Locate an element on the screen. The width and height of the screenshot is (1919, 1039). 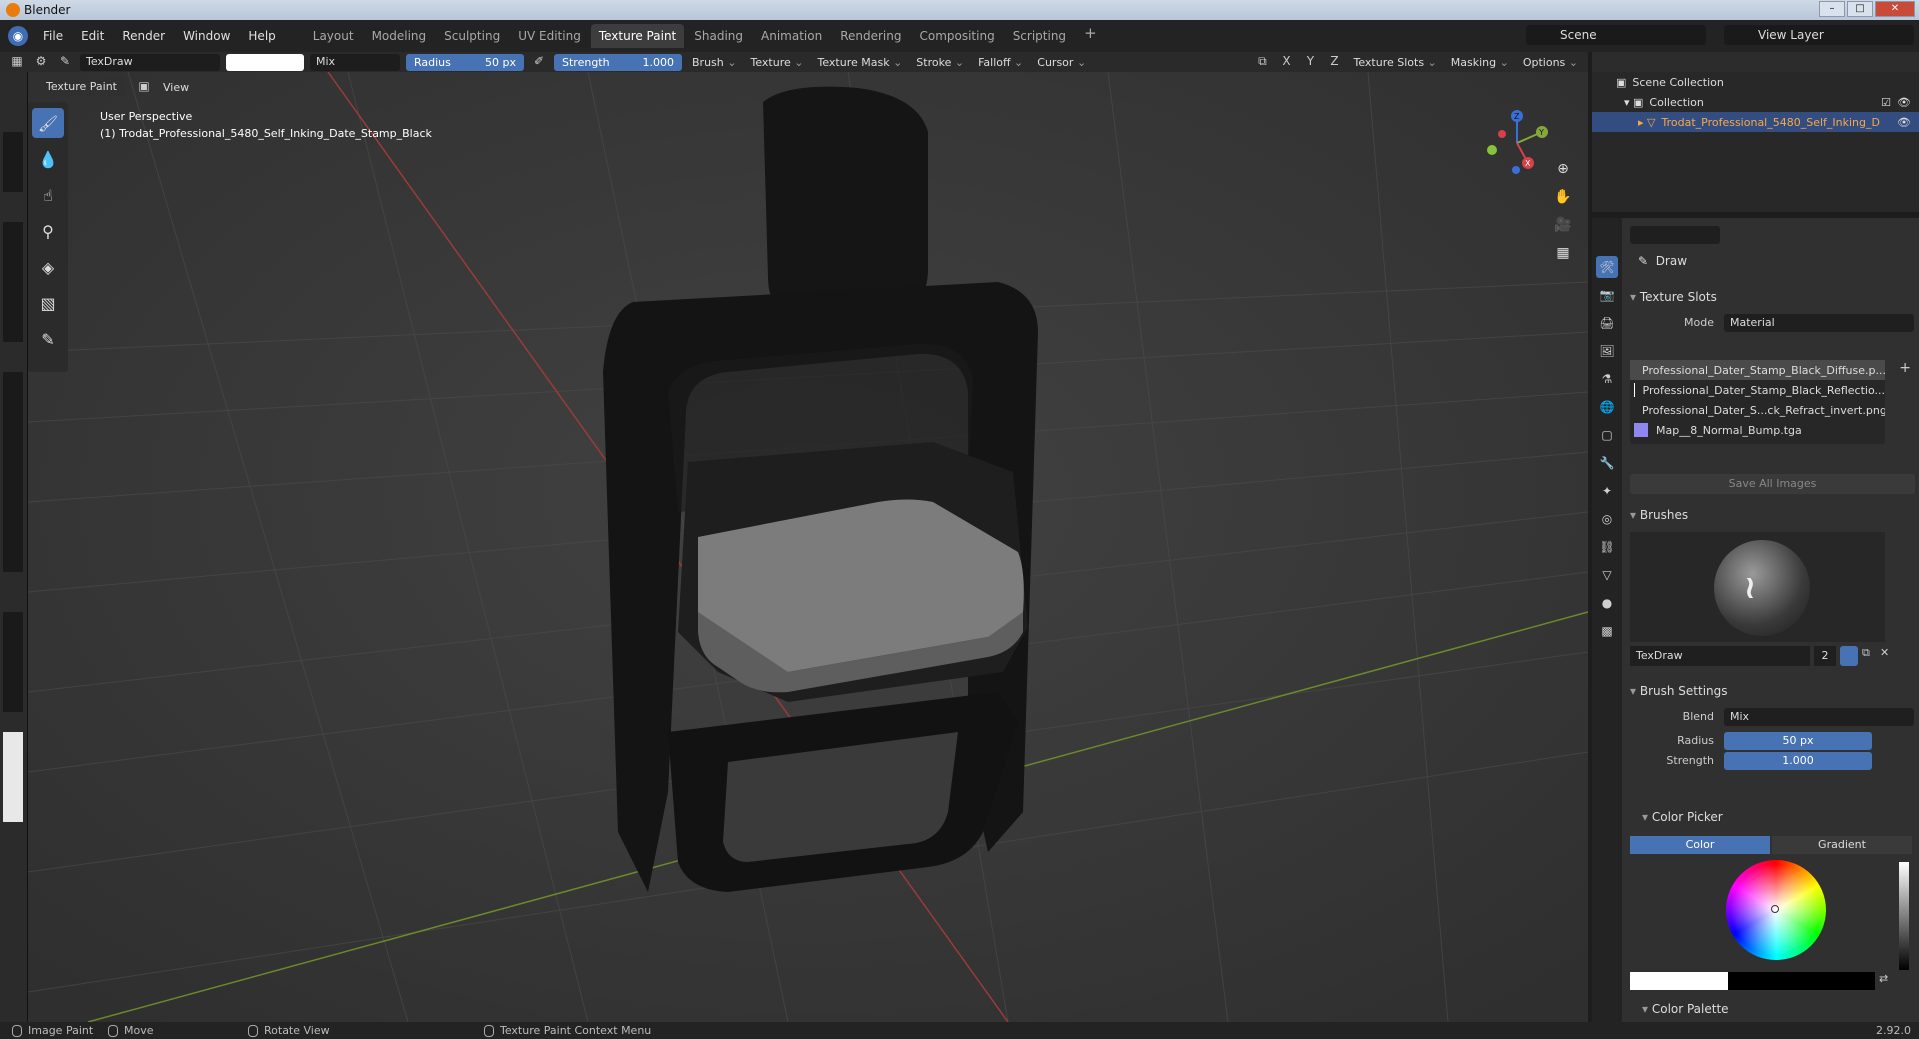
menu-file: File is located at coordinates (53, 36).